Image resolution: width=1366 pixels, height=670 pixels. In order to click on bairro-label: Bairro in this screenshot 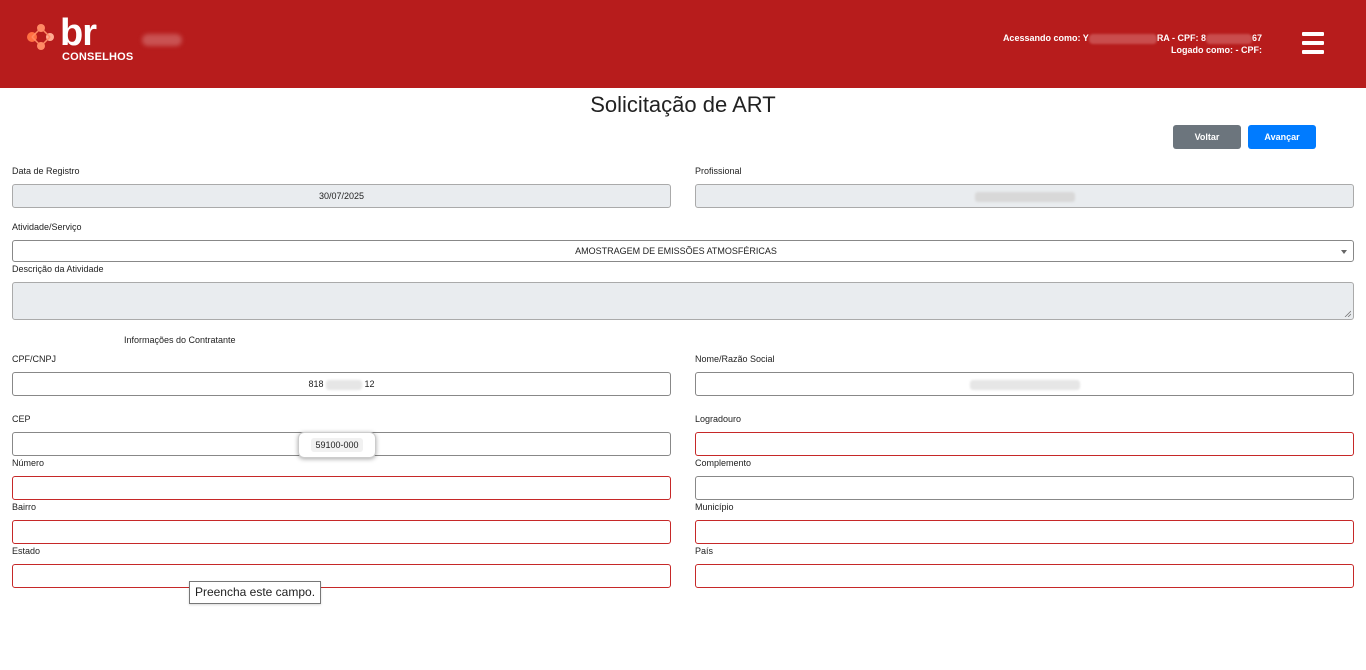, I will do `click(24, 507)`.